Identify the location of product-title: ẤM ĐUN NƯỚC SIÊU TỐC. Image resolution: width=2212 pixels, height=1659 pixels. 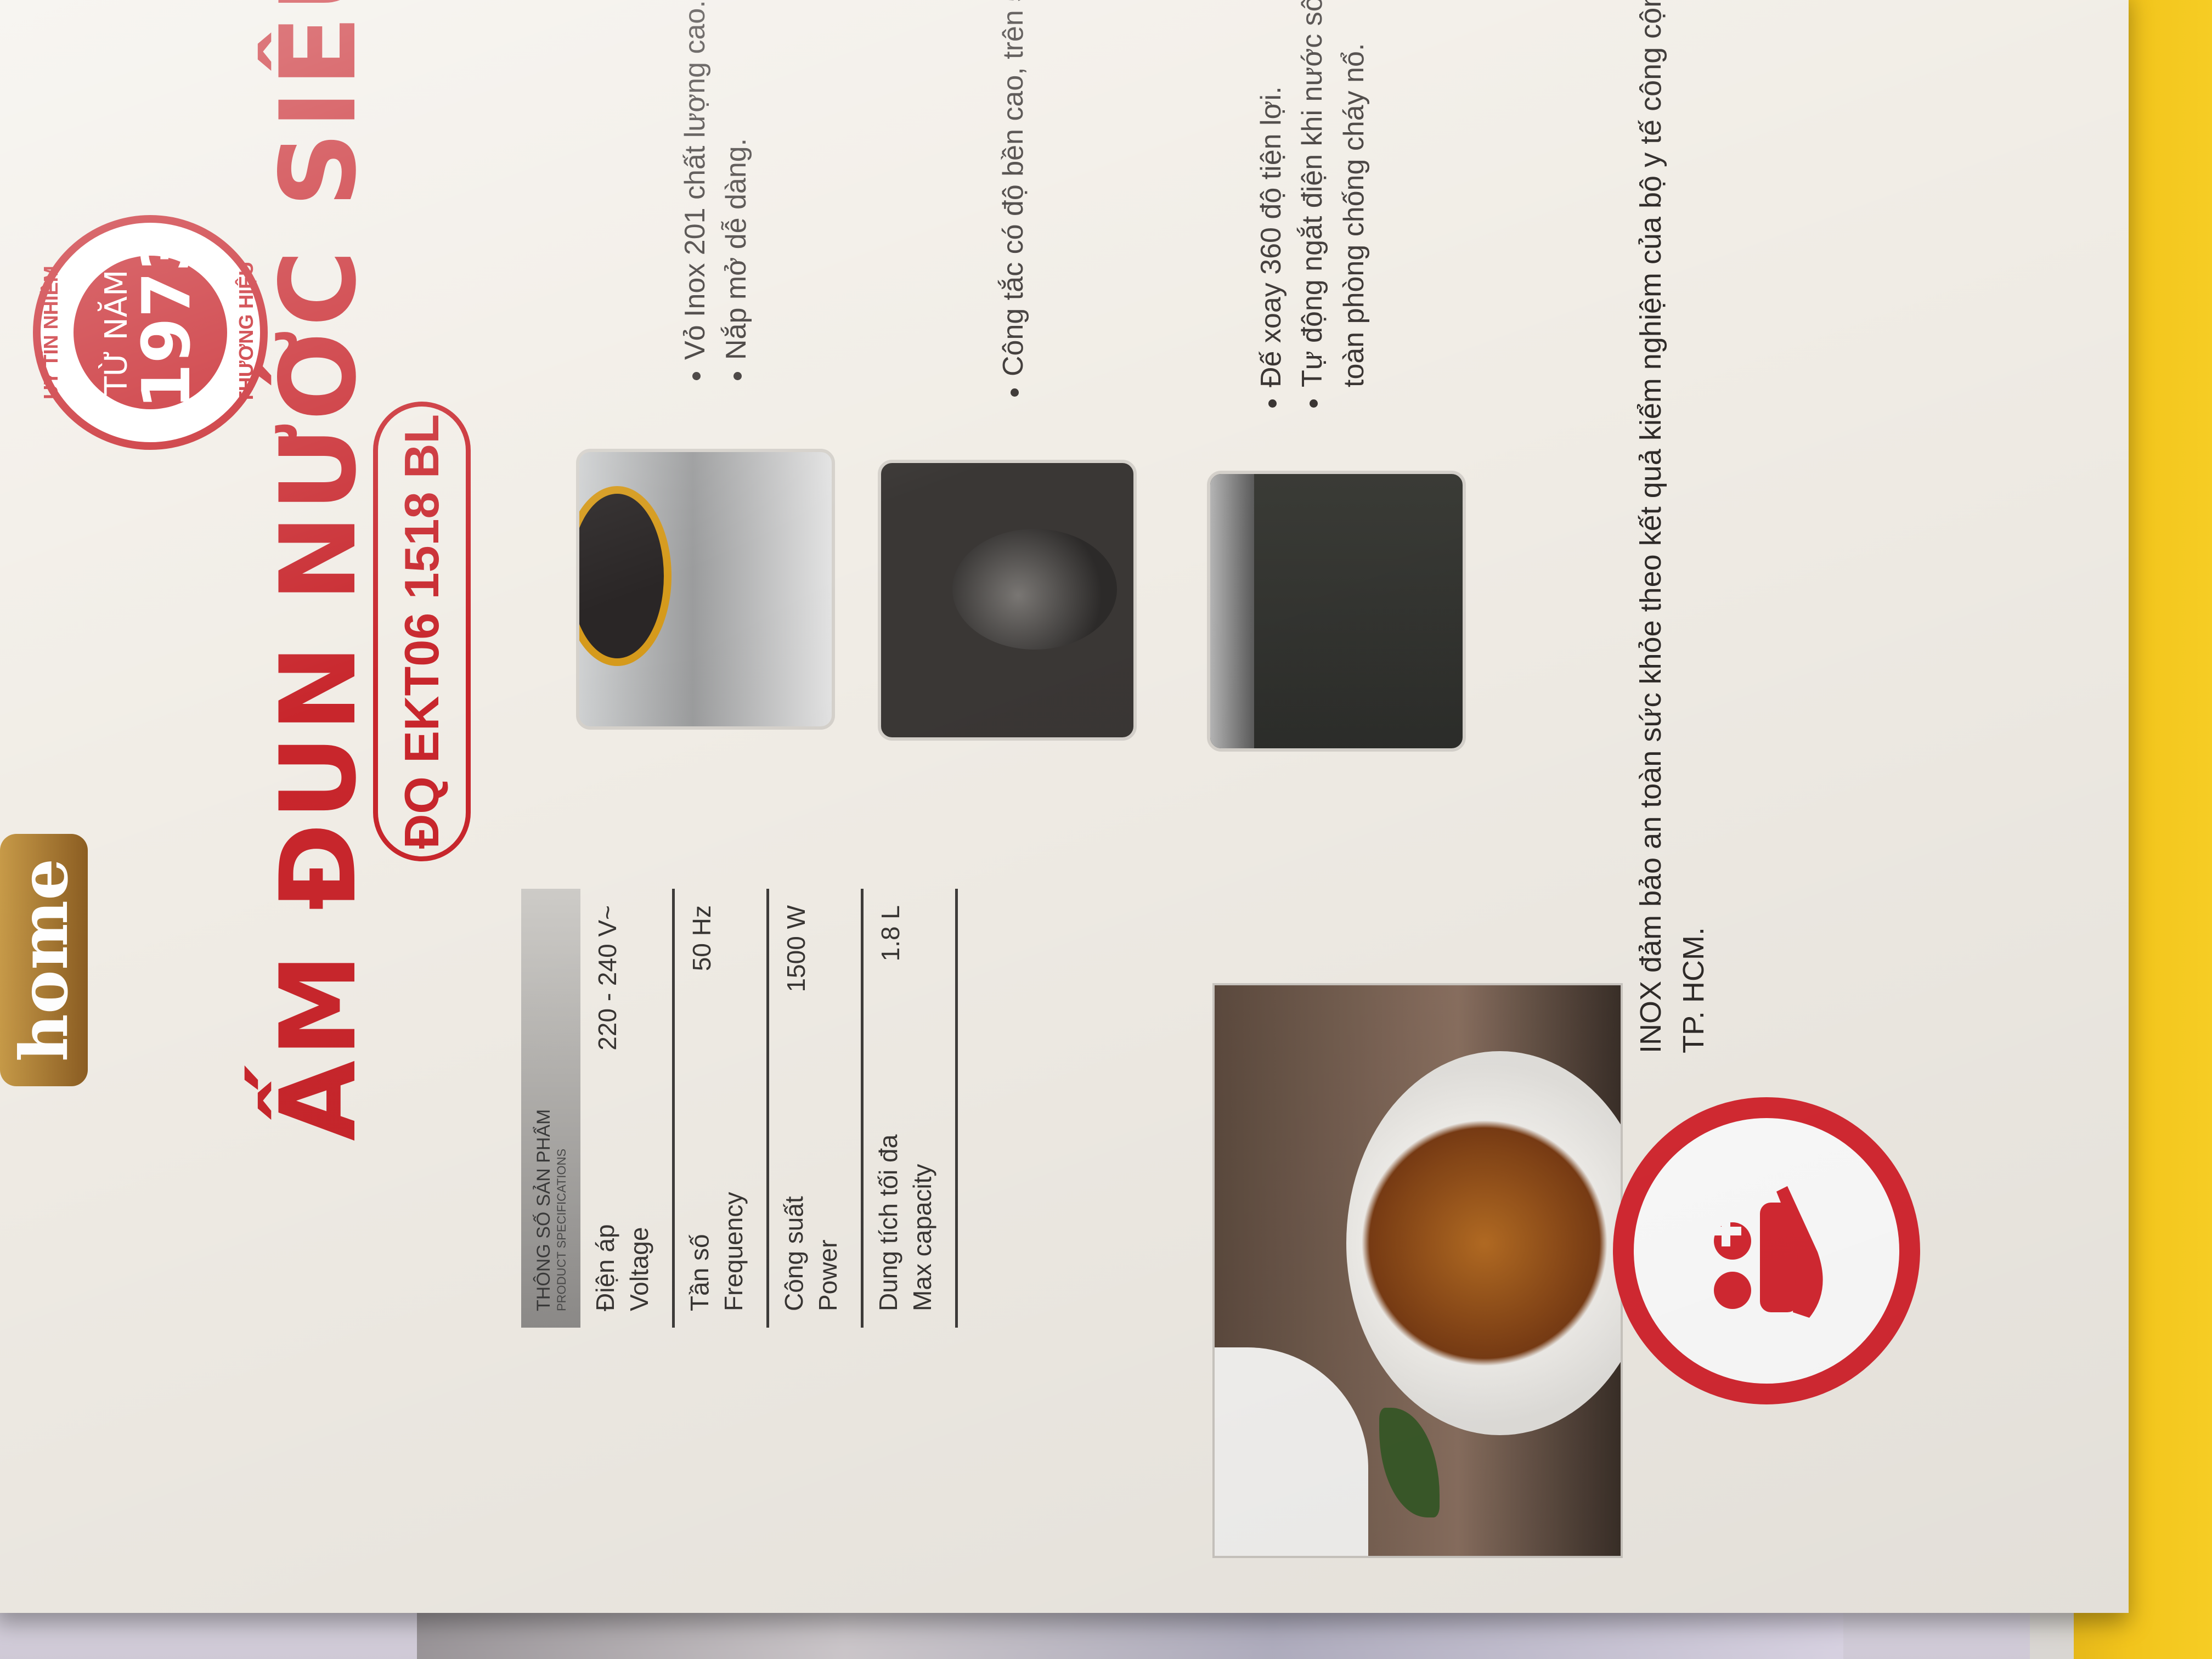
(319, 570).